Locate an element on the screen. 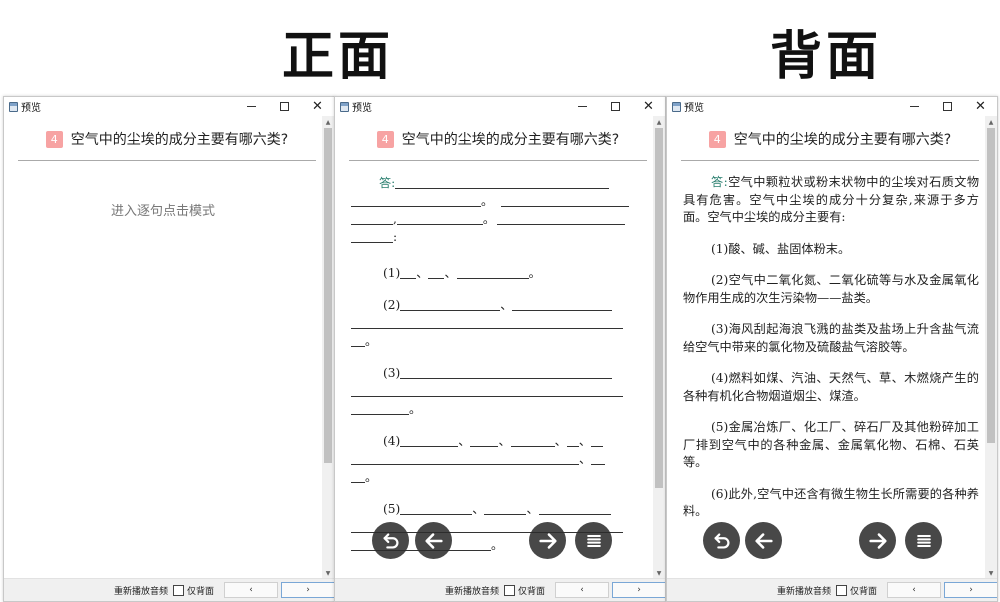  click-mode-link: 进入逐句点击模式 is located at coordinates (163, 209).